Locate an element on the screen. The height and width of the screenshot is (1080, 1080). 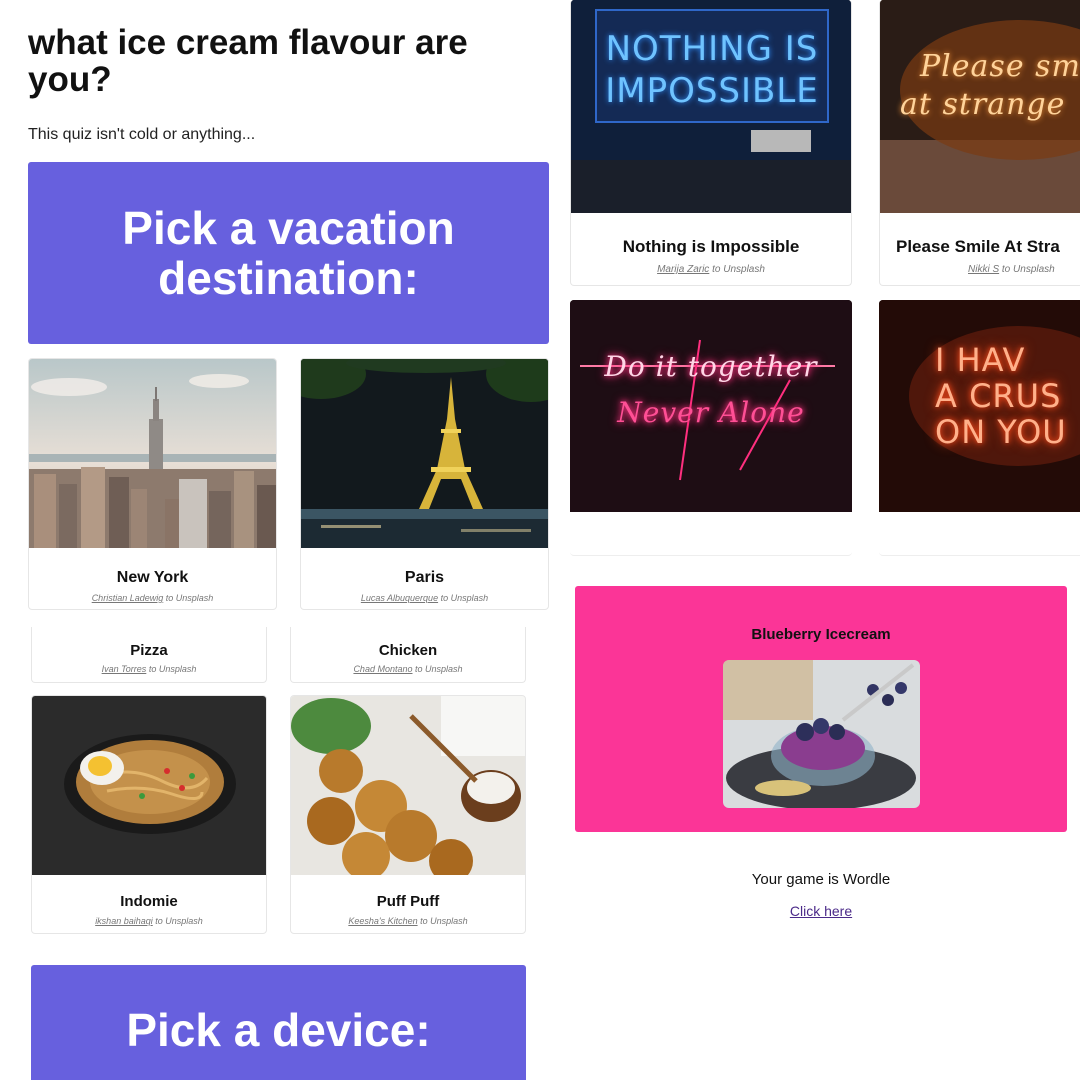
photo-credit: Chad Montano to Unsplash is located at coordinates (408, 669).